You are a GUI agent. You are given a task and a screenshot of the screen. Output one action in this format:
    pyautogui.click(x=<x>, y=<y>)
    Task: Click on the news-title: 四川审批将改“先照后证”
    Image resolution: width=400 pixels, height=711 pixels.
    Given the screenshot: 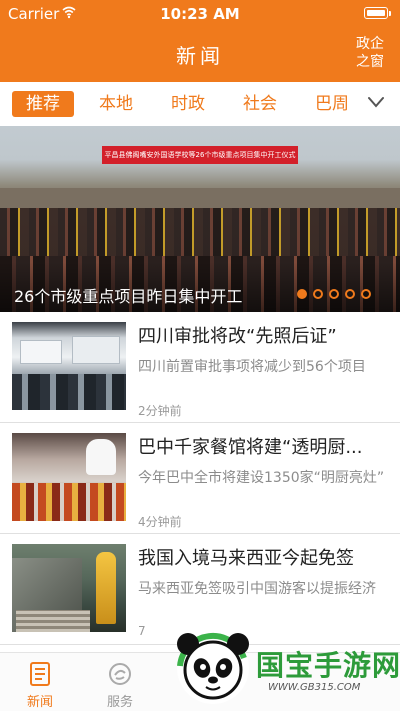 What is the action you would take?
    pyautogui.click(x=237, y=336)
    